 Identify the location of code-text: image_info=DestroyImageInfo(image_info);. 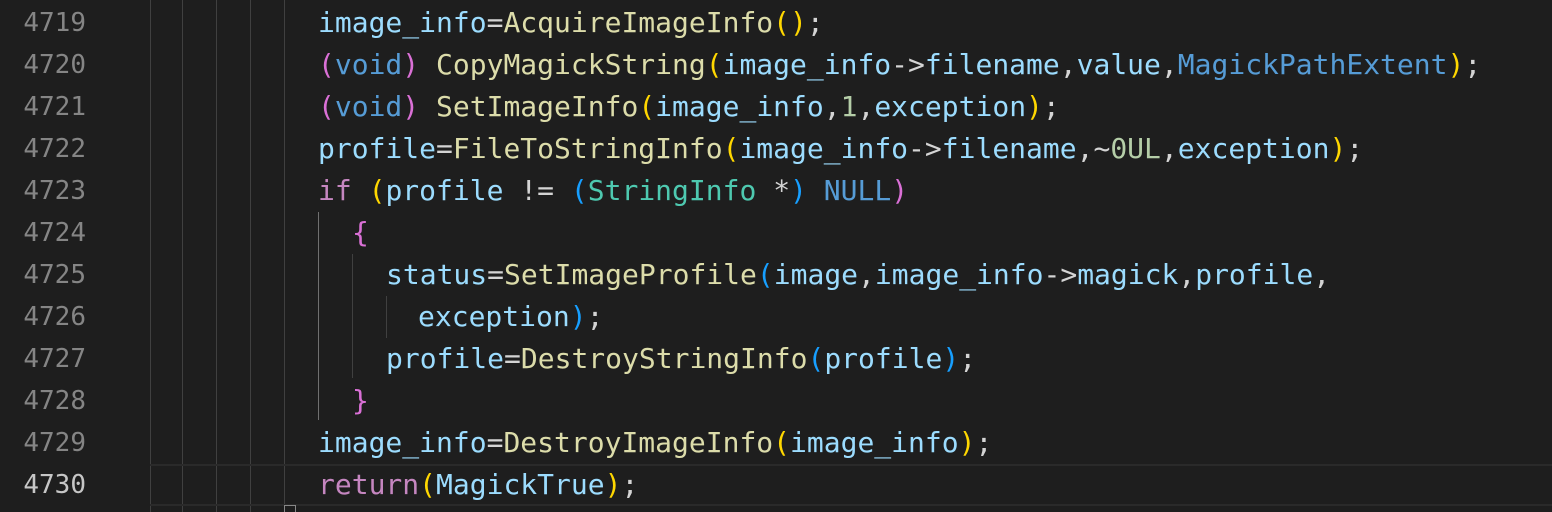
(655, 443).